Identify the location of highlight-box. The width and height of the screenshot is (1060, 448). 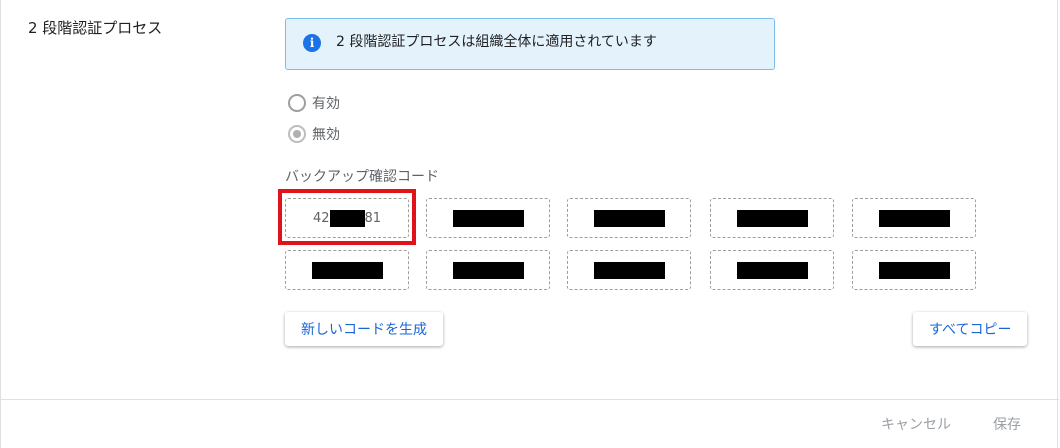
(347, 217).